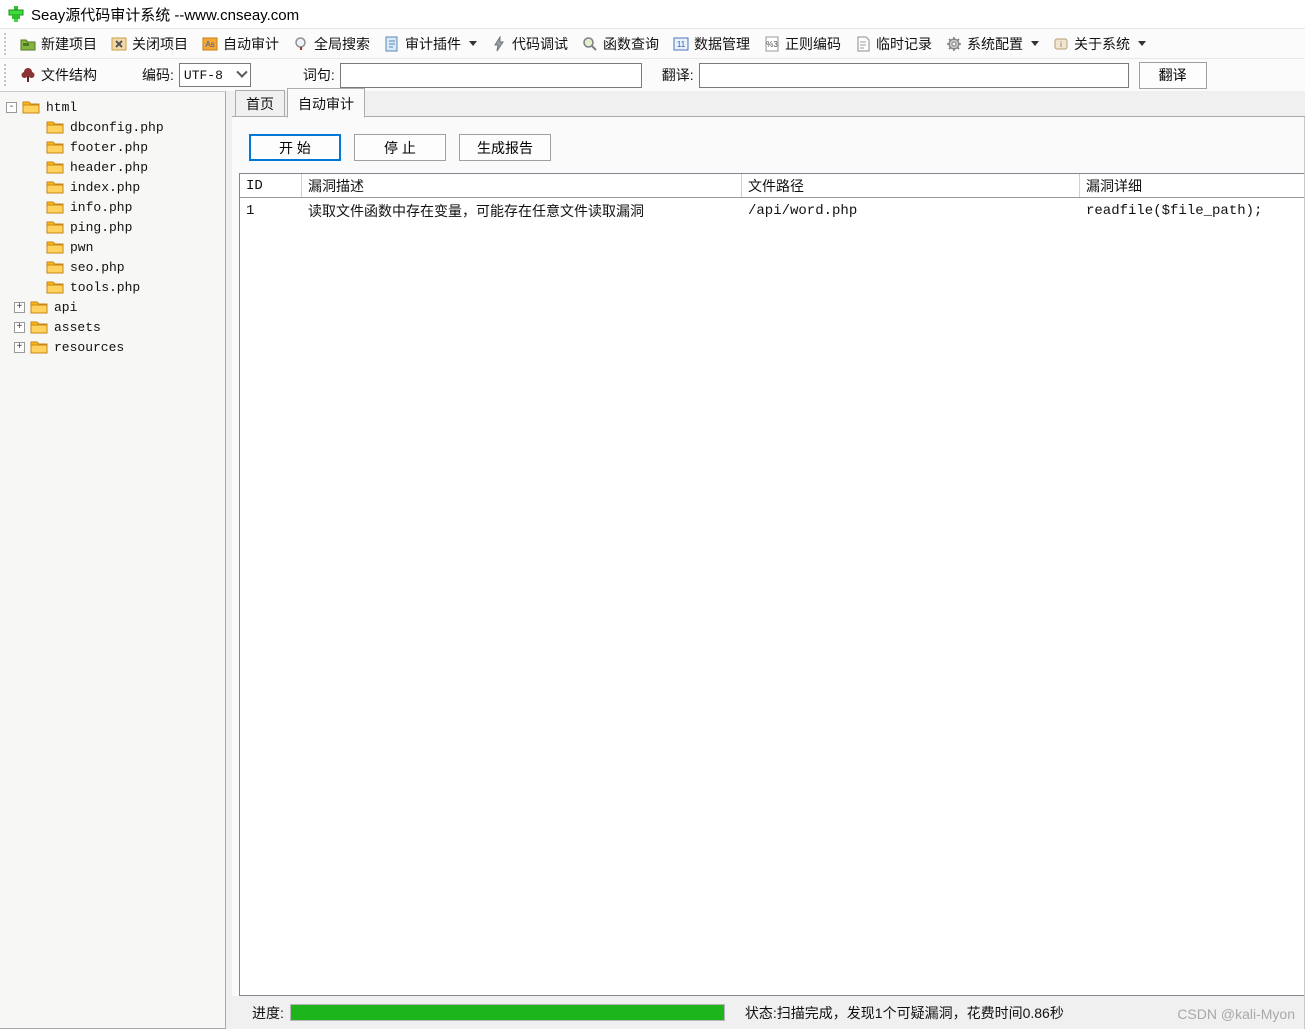 This screenshot has width=1305, height=1029. I want to click on tree-item-label: tools.php, so click(105, 287).